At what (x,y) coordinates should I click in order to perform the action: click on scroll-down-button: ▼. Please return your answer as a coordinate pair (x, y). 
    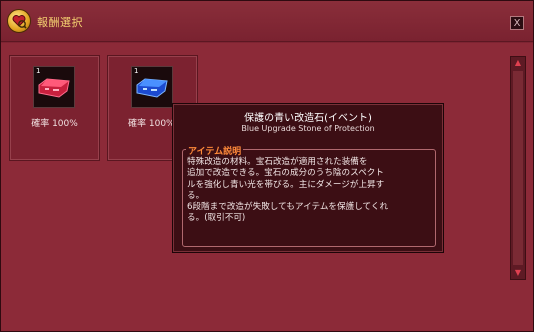
    Looking at the image, I should click on (518, 273).